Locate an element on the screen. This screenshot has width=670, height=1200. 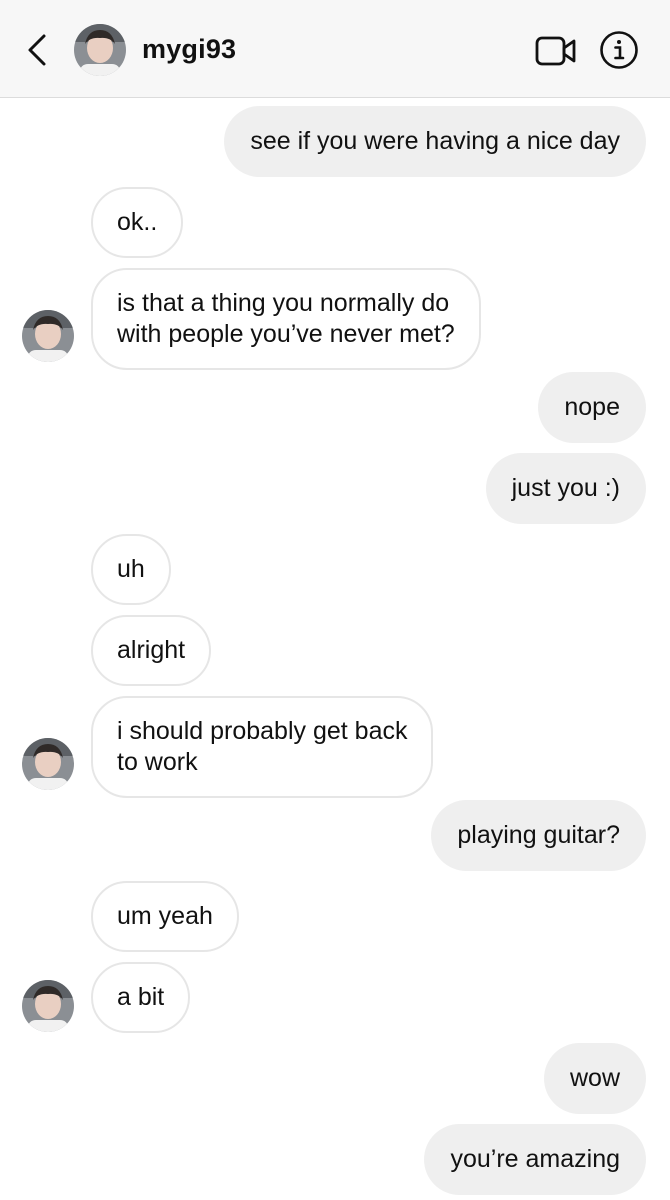
message-text: uh is located at coordinates (131, 569).